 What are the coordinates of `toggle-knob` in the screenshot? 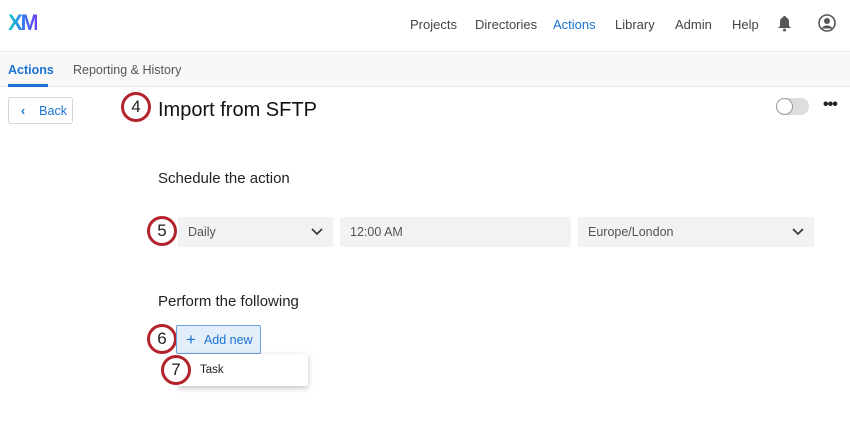 It's located at (784, 106).